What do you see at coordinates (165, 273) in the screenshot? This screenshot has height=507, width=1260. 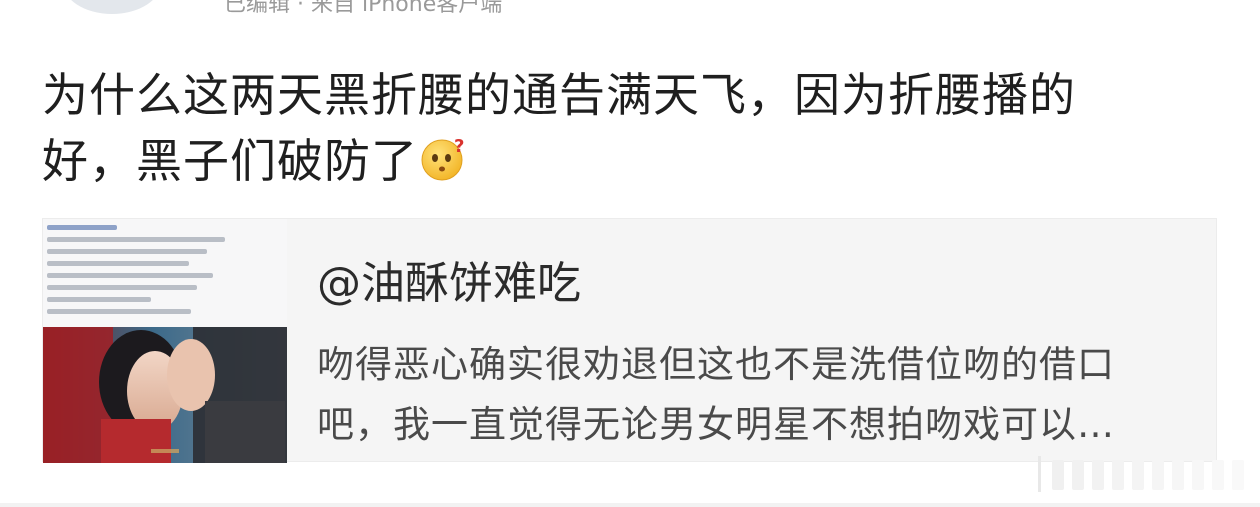 I see `thumbnail-text-screenshot` at bounding box center [165, 273].